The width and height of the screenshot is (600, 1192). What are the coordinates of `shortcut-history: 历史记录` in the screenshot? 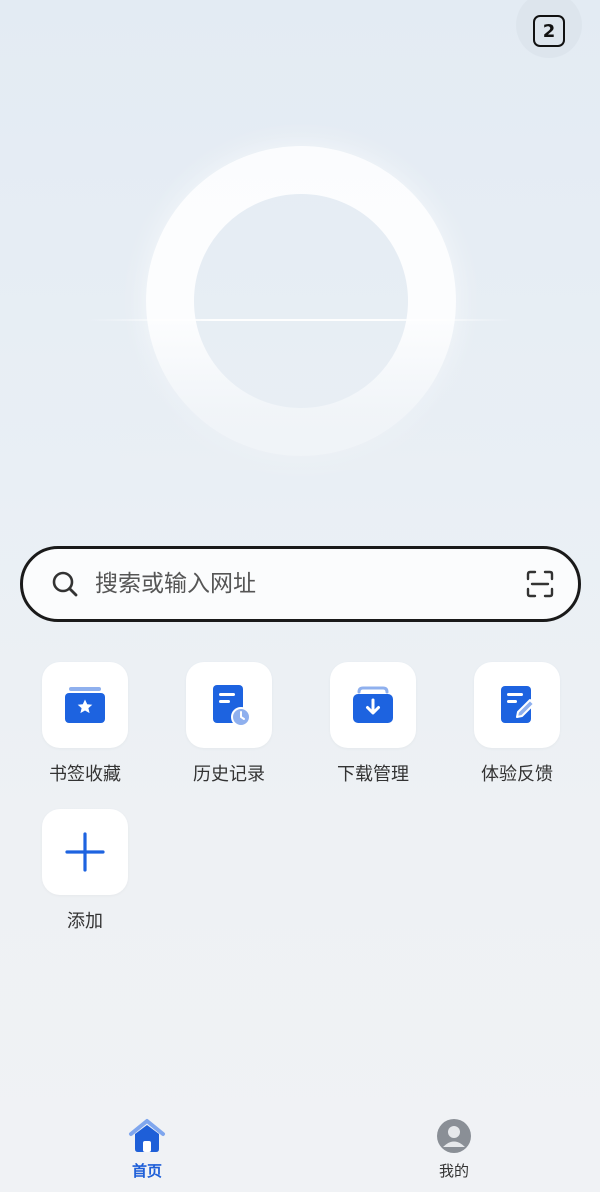 It's located at (229, 724).